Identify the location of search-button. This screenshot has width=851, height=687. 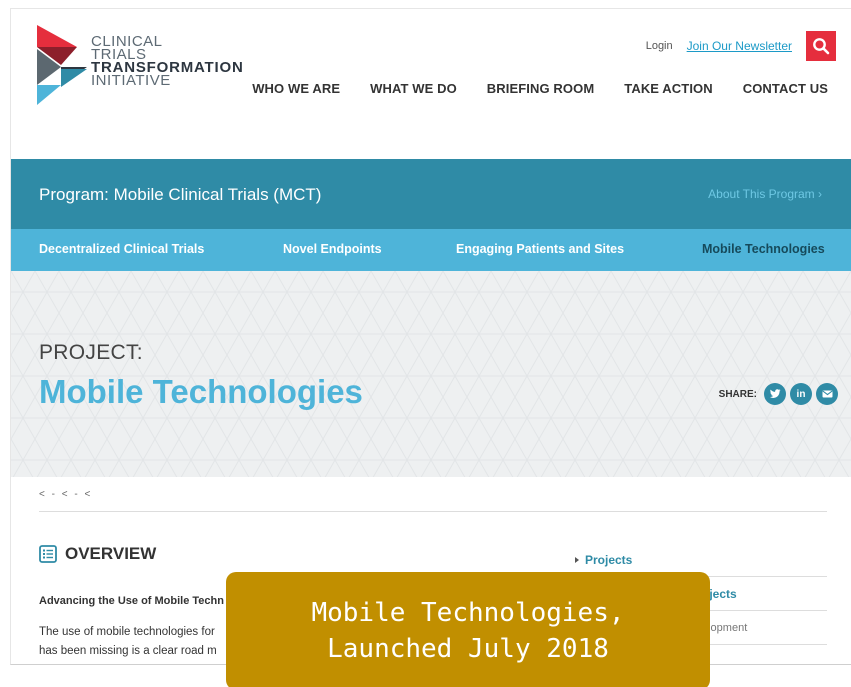
(821, 46).